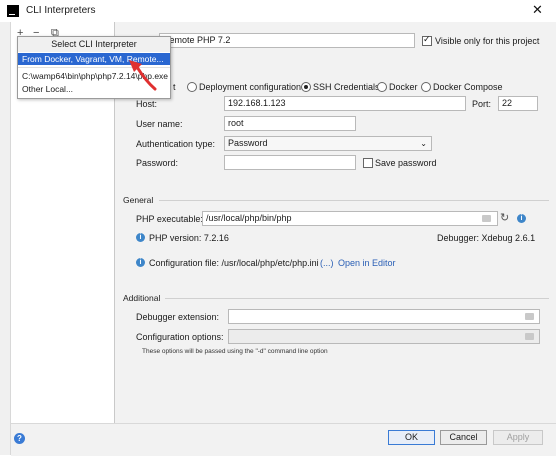  Describe the element at coordinates (382, 87) in the screenshot. I see `radio-docker` at that location.